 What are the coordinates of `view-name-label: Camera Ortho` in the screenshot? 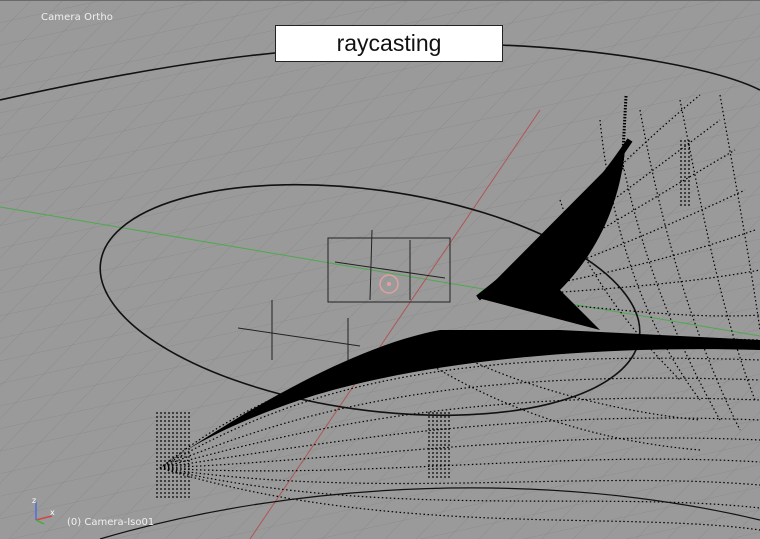 It's located at (77, 17).